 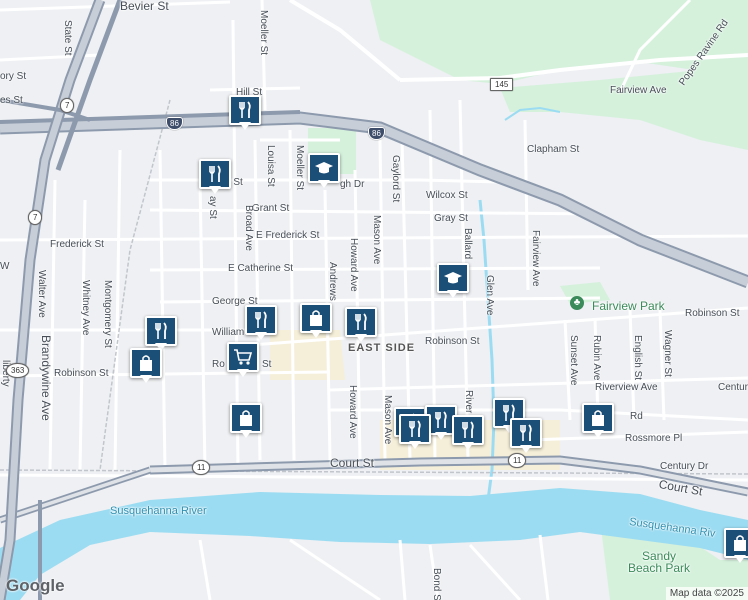 I want to click on park-area-fairview, so click(x=585, y=293).